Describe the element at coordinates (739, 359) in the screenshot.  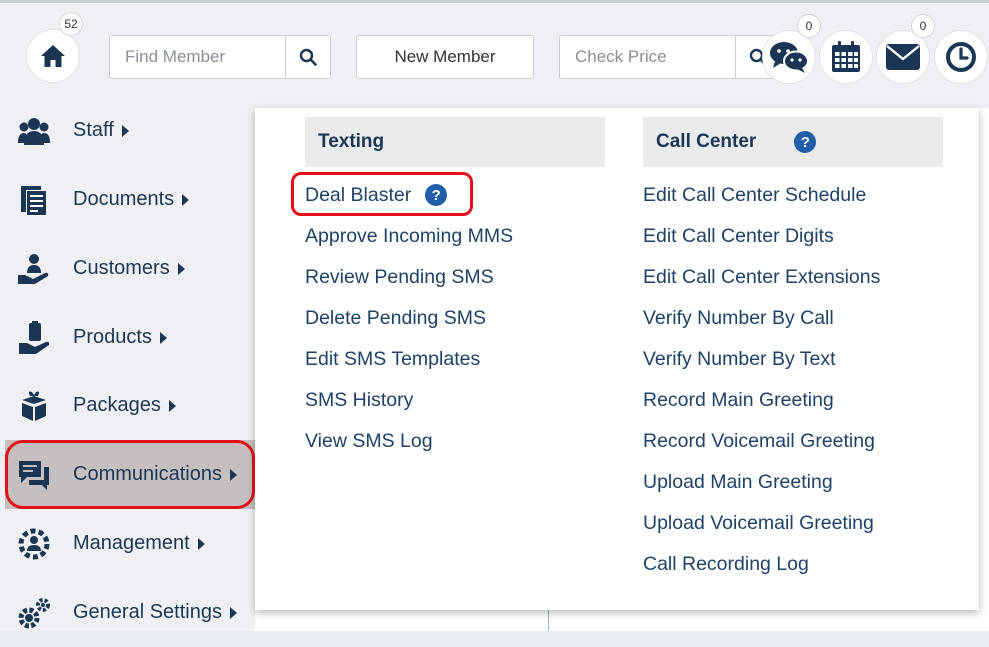
I see `menu-link-verify-number-by-text: Verify Number By Text` at that location.